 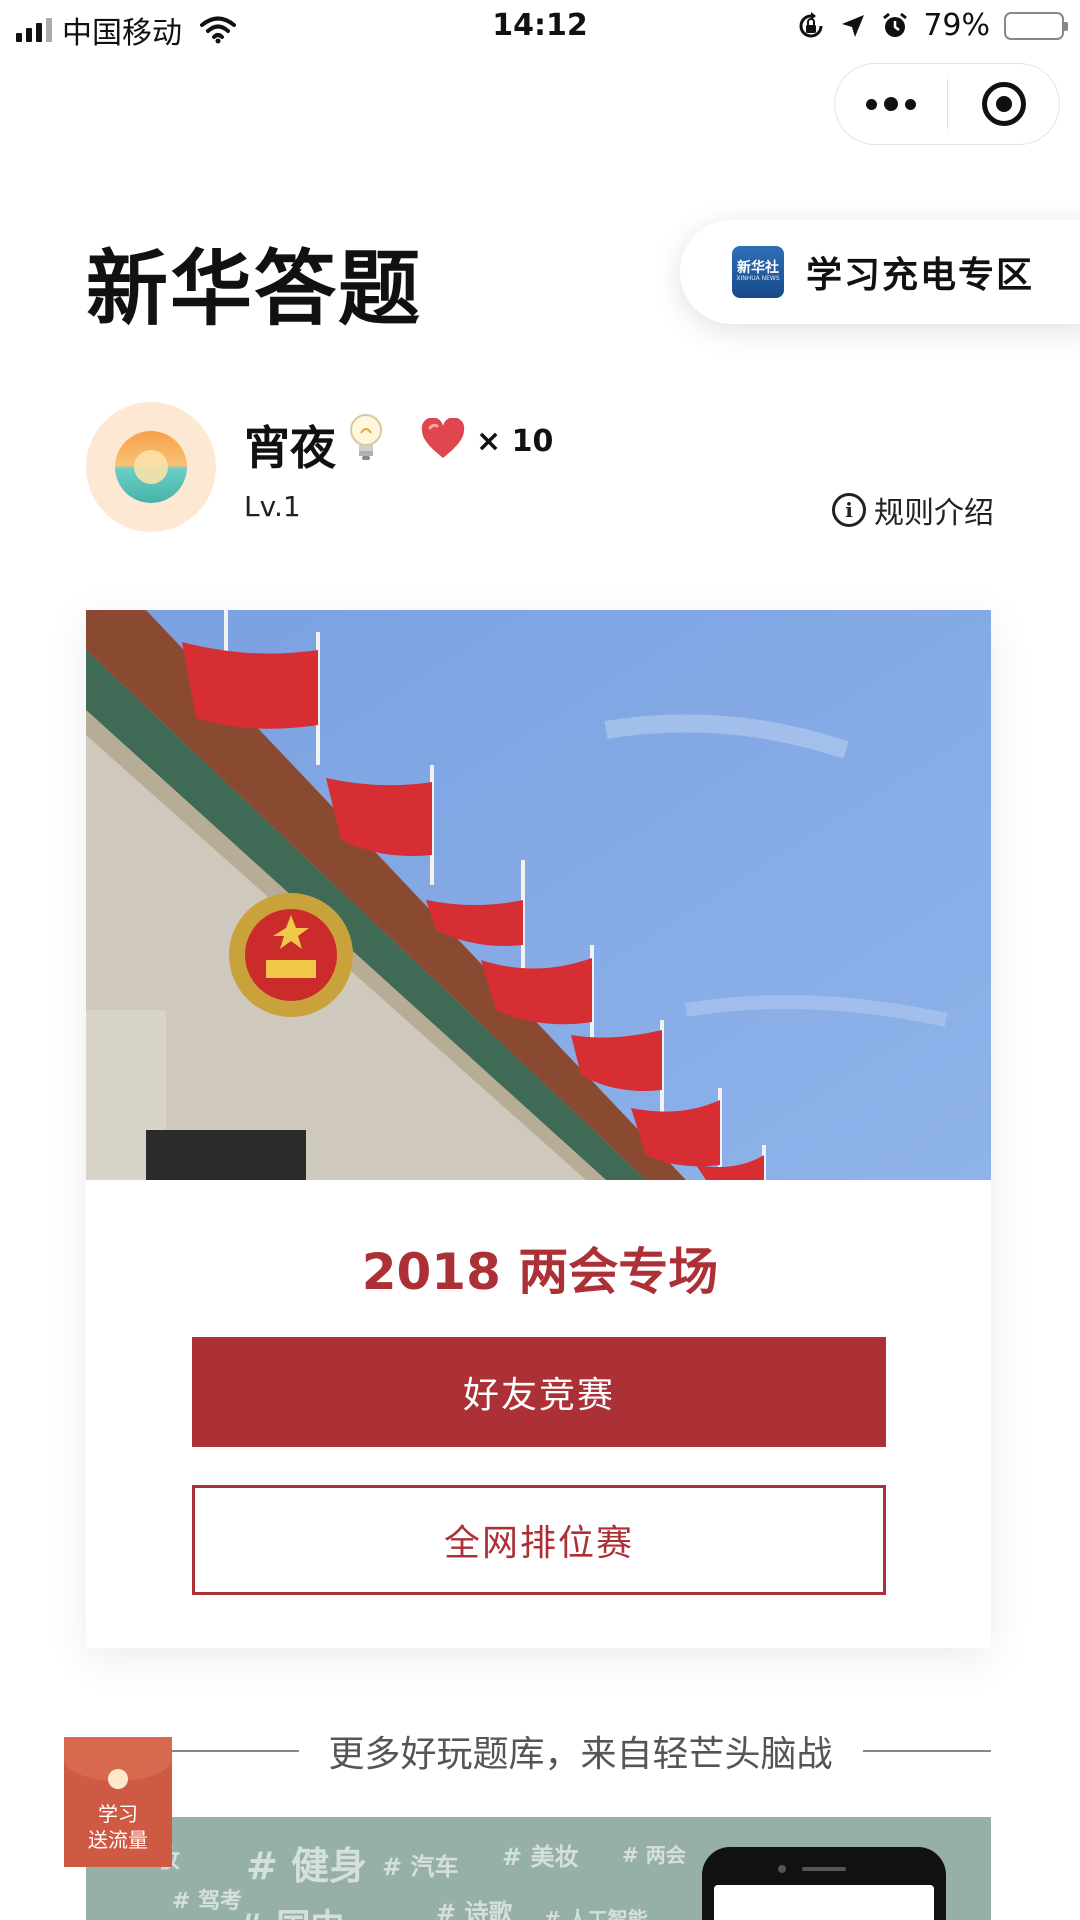 I want to click on page-title: 新华答题, so click(x=254, y=289).